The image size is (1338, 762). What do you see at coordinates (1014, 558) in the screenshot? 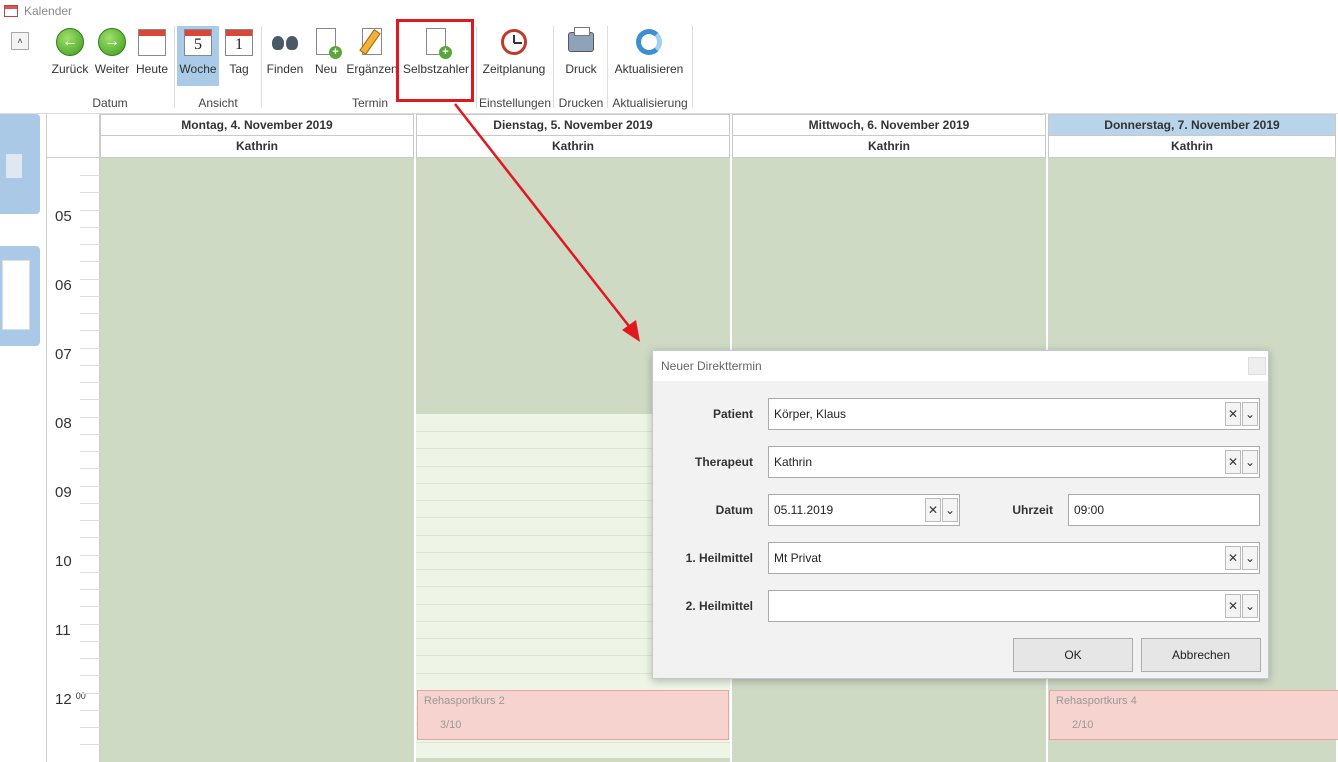
I see `remedy1-combobox: Mt Privat ✕ ⌄` at bounding box center [1014, 558].